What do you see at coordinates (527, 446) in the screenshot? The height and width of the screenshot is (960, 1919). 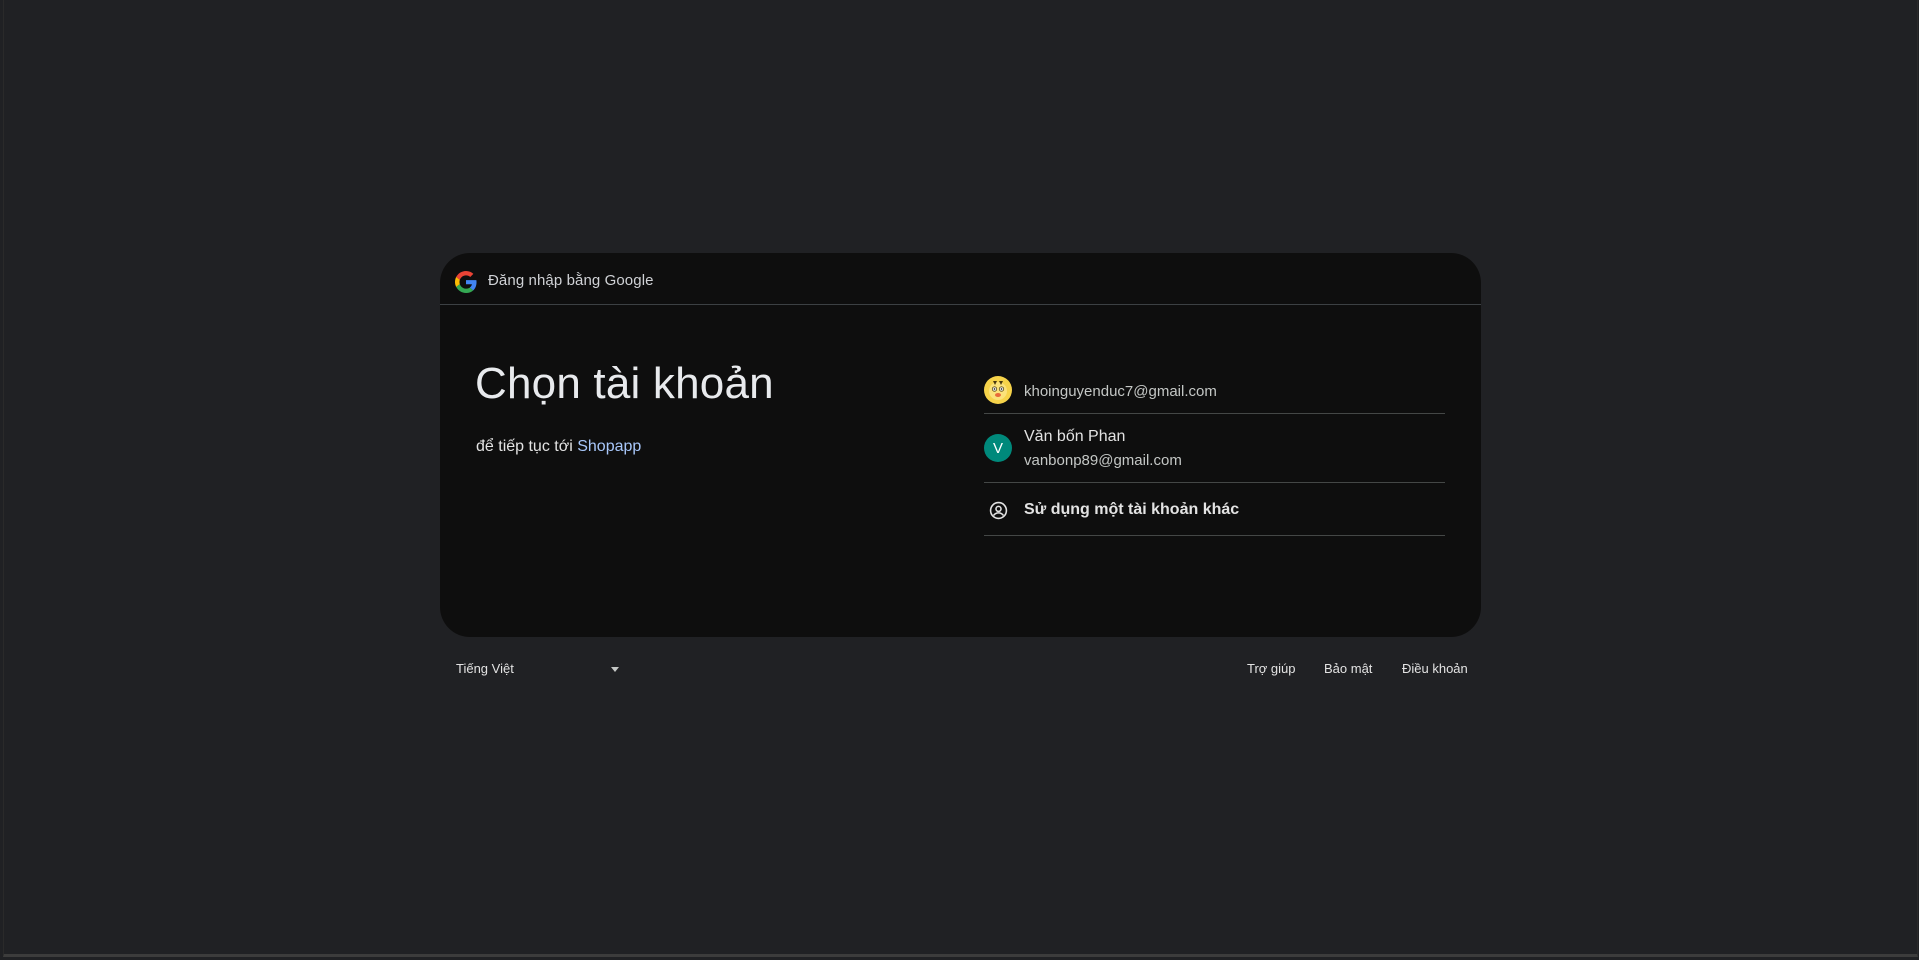 I see `subtitle-prefix: để tiếp tục tới` at bounding box center [527, 446].